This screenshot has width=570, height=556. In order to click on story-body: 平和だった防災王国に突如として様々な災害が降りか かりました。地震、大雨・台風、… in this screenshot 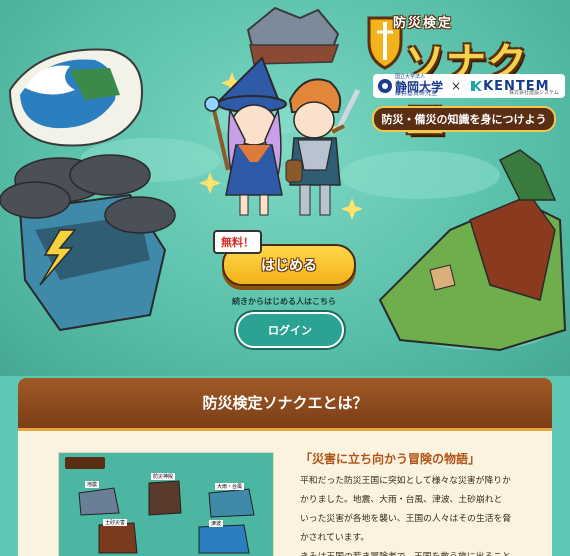, I will do `click(416, 514)`.